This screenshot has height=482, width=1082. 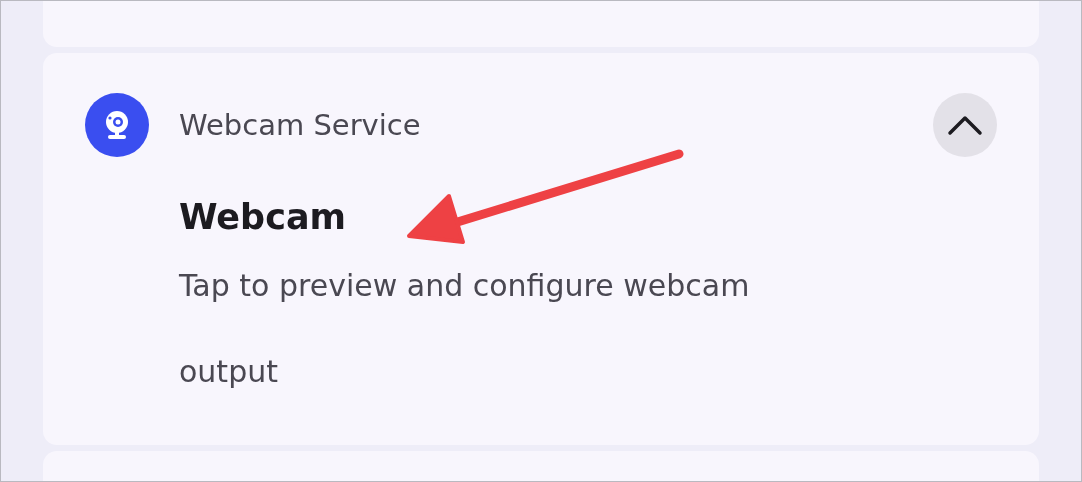 I want to click on card-description: Tap to preview and configure webcam output, so click(x=465, y=329).